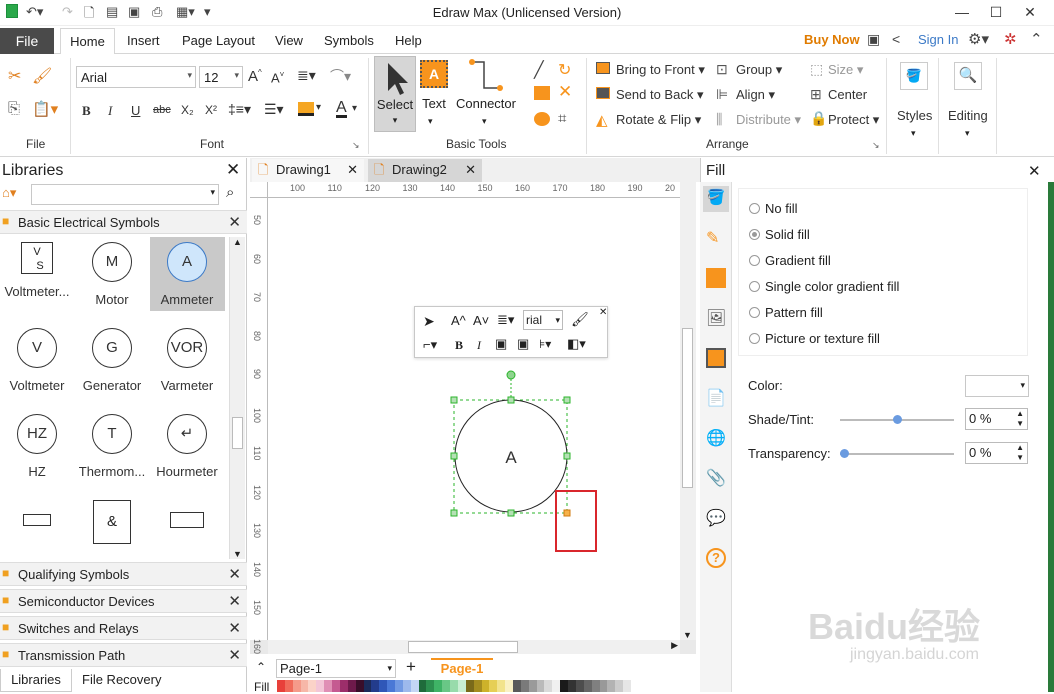 This screenshot has height=694, width=1054. I want to click on fill-option-label: Single color gradient fill, so click(832, 286).